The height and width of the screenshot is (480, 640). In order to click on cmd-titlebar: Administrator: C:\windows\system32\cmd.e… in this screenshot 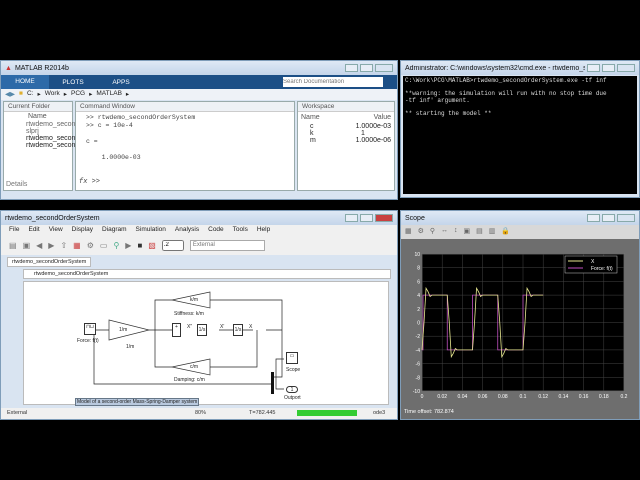, I will do `click(520, 68)`.